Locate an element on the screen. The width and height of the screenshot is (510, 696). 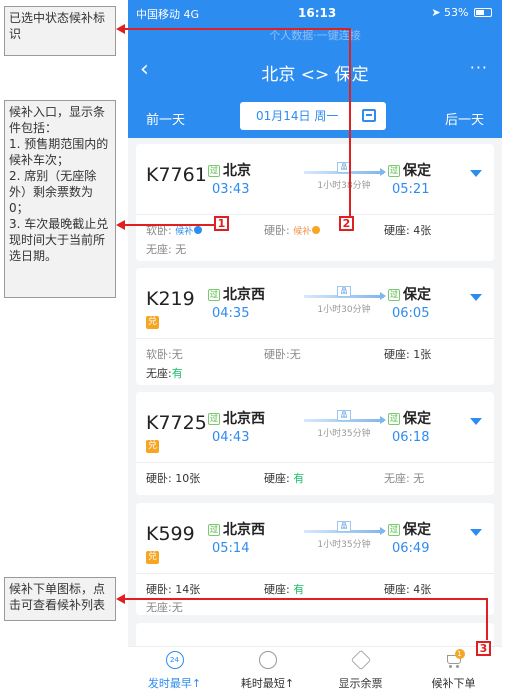
seat-standing: 无座:有 is located at coordinates (164, 373).